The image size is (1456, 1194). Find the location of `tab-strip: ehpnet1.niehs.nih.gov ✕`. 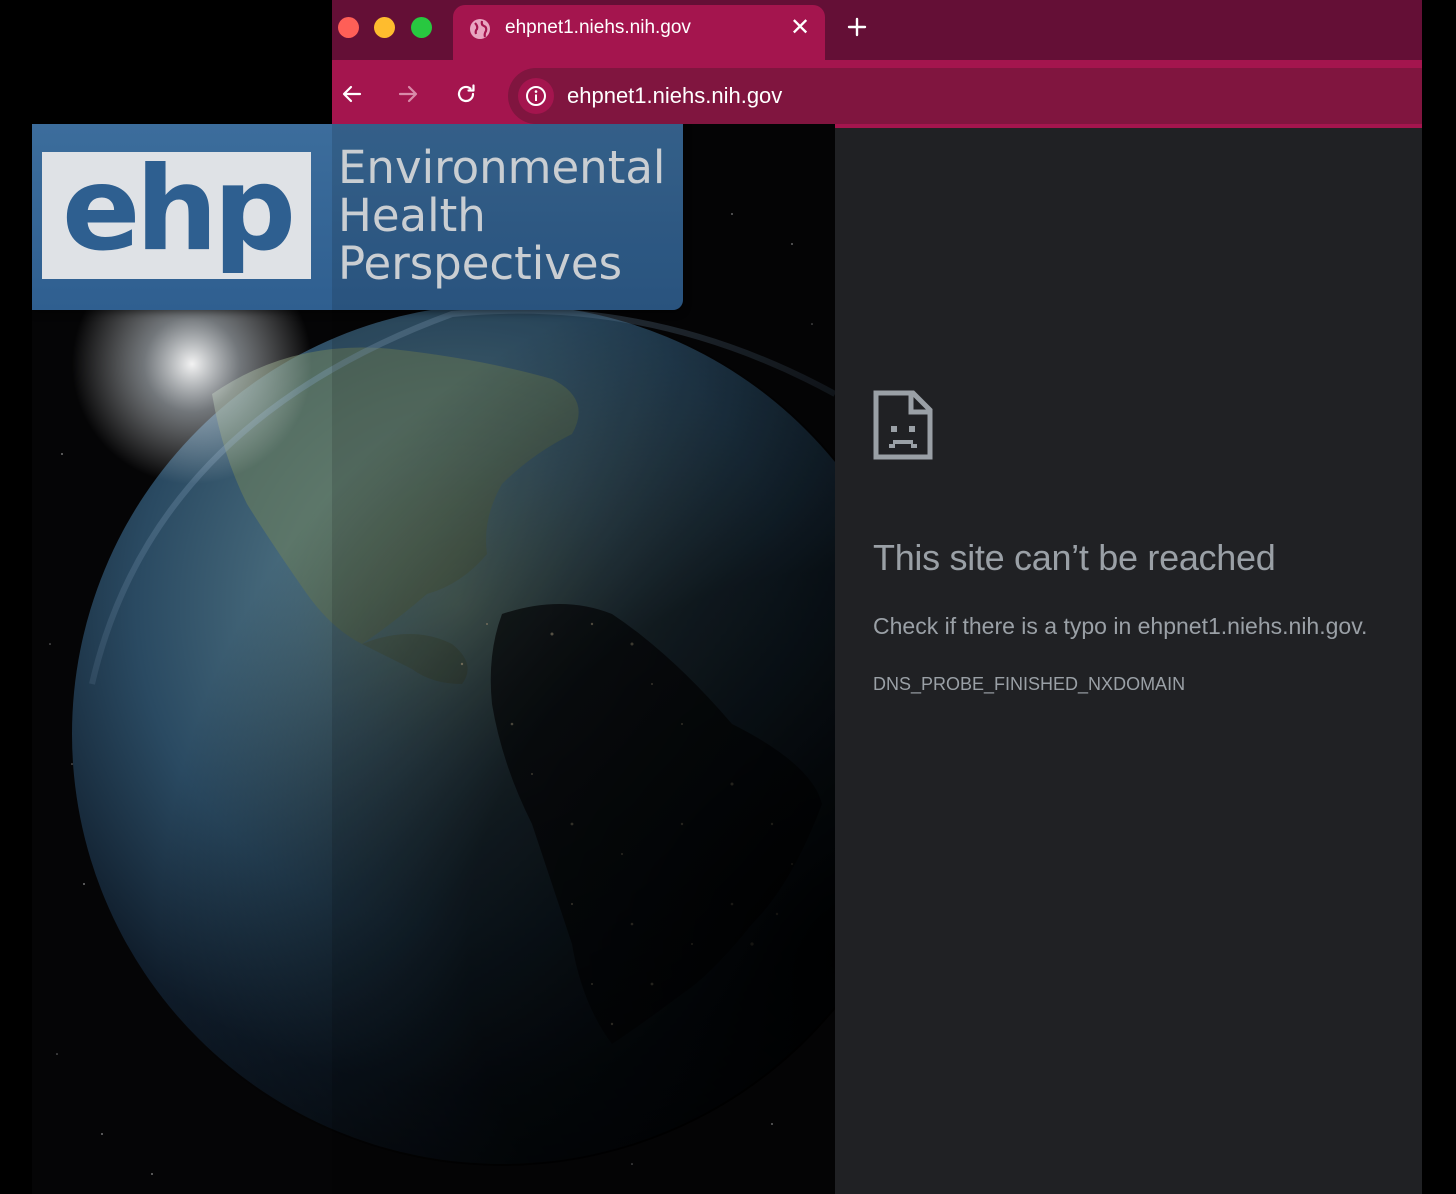

tab-strip: ehpnet1.niehs.nih.gov ✕ is located at coordinates (877, 30).